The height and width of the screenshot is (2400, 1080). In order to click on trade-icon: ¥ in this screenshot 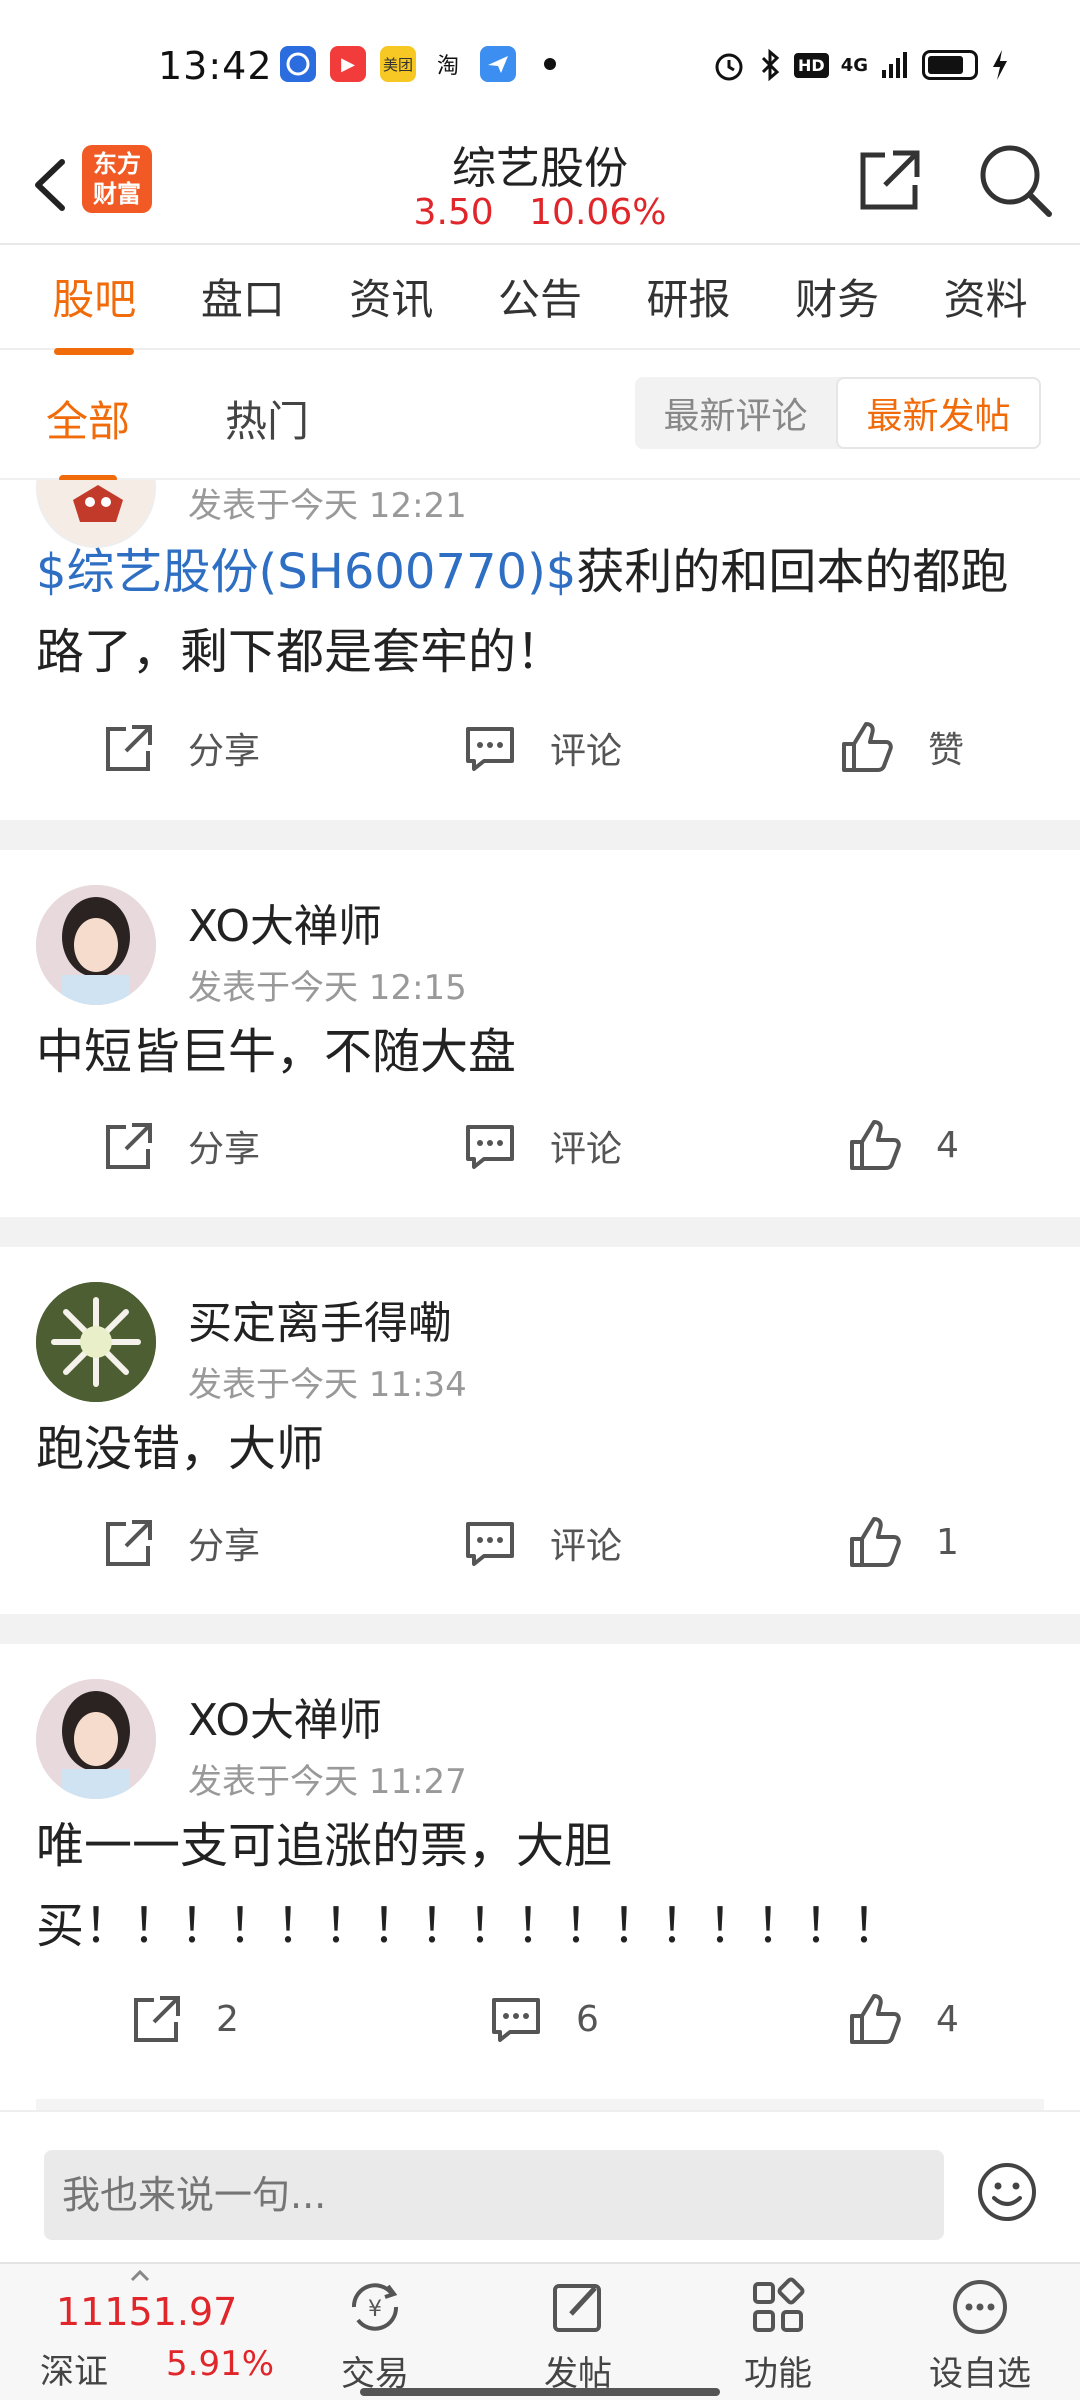, I will do `click(375, 2307)`.